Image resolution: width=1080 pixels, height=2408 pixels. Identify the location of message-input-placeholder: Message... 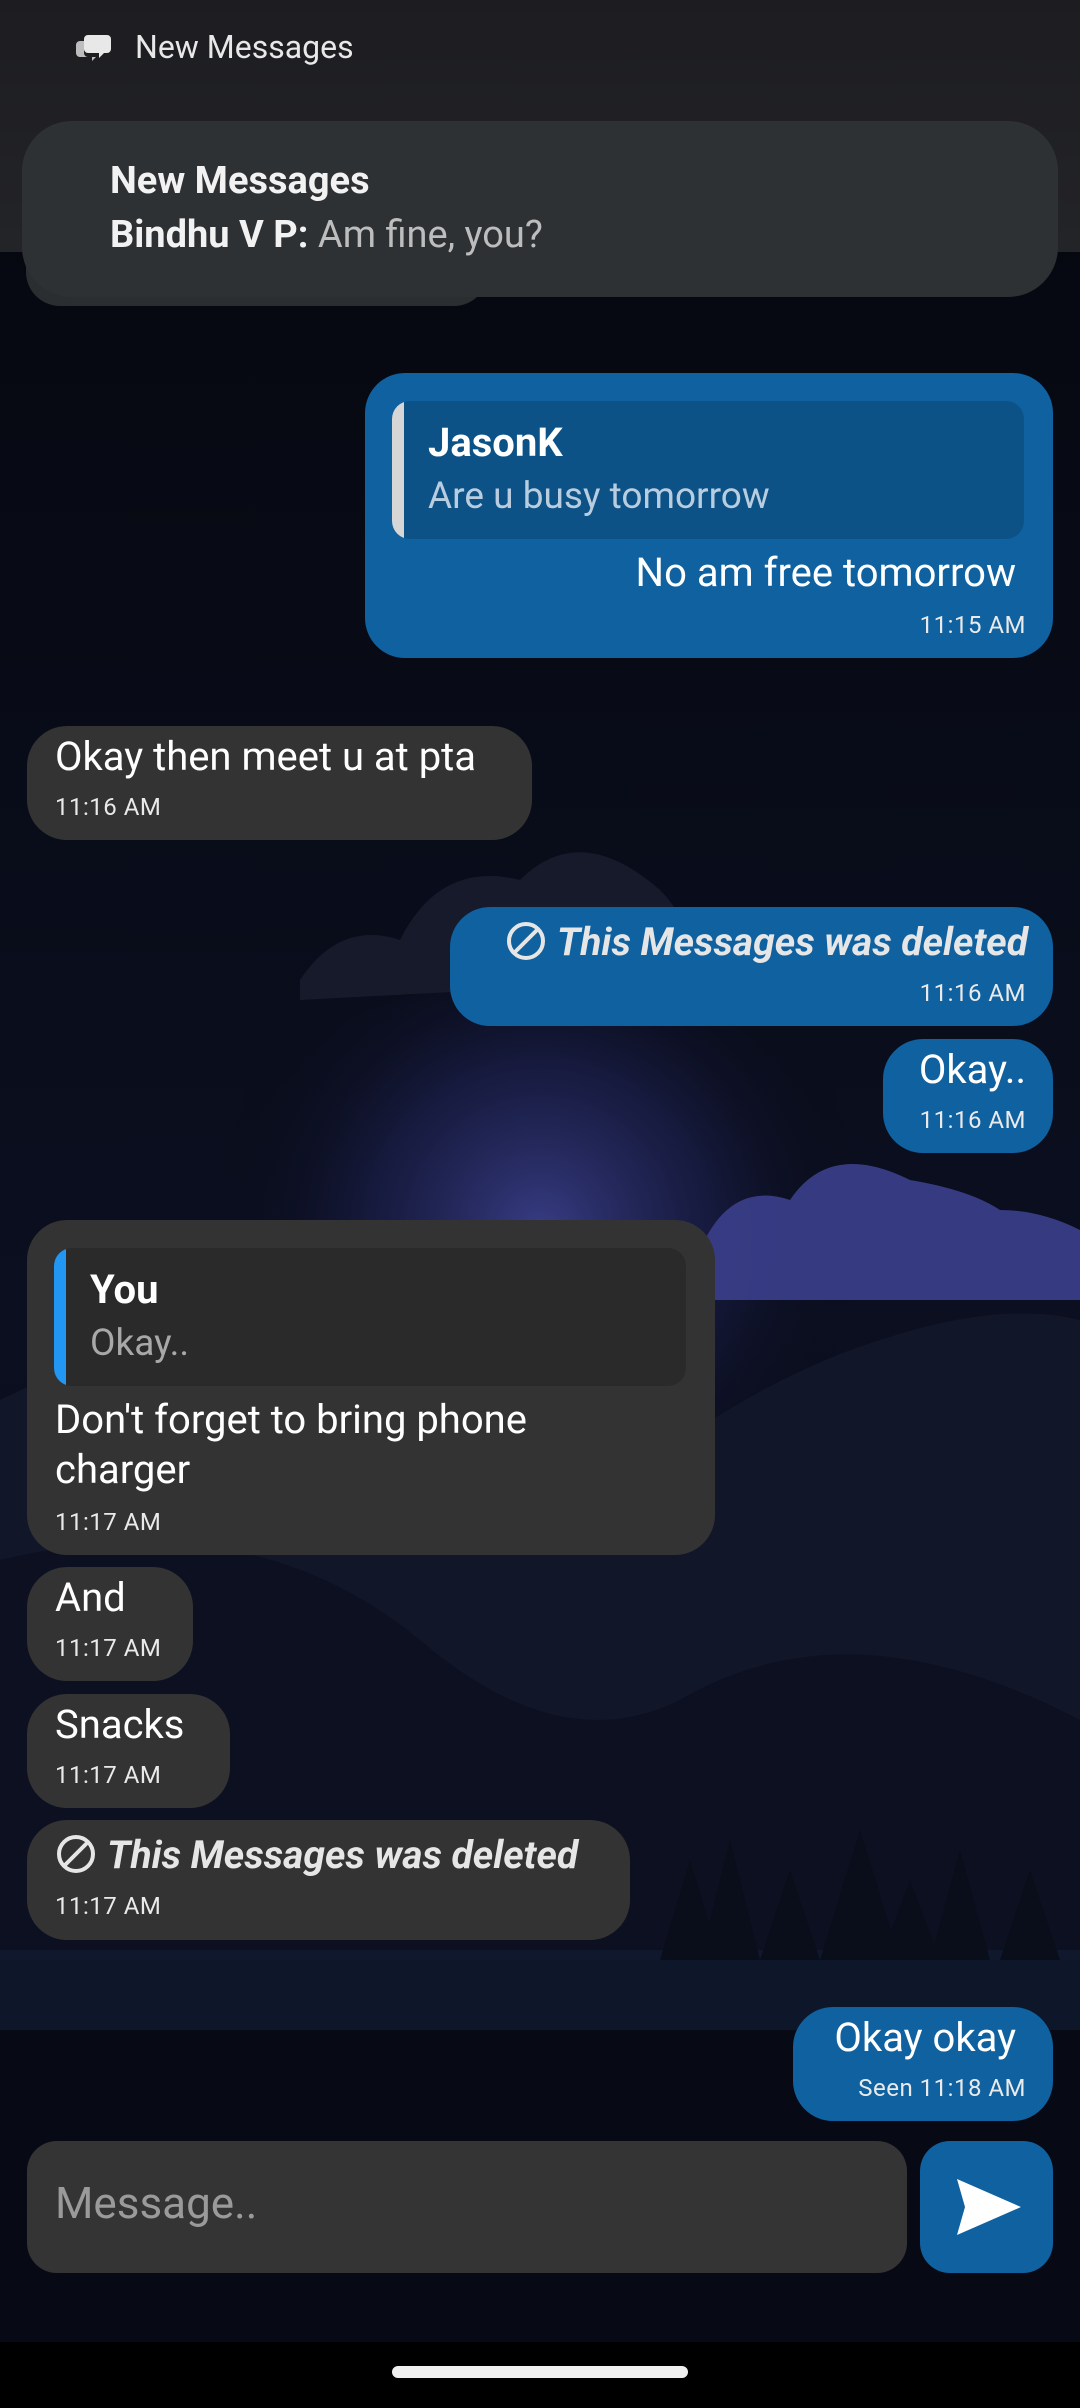
(156, 2203).